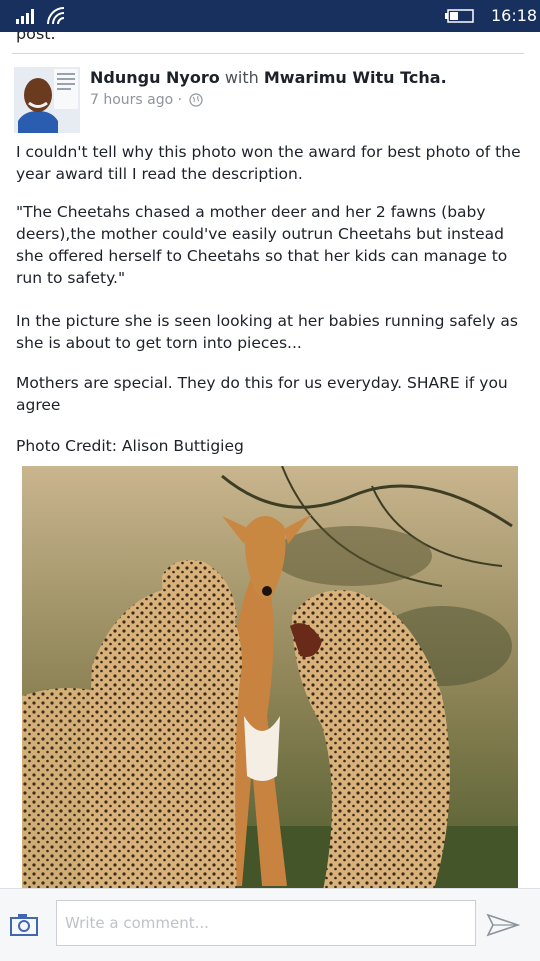 The image size is (540, 961). I want to click on avatar, so click(47, 100).